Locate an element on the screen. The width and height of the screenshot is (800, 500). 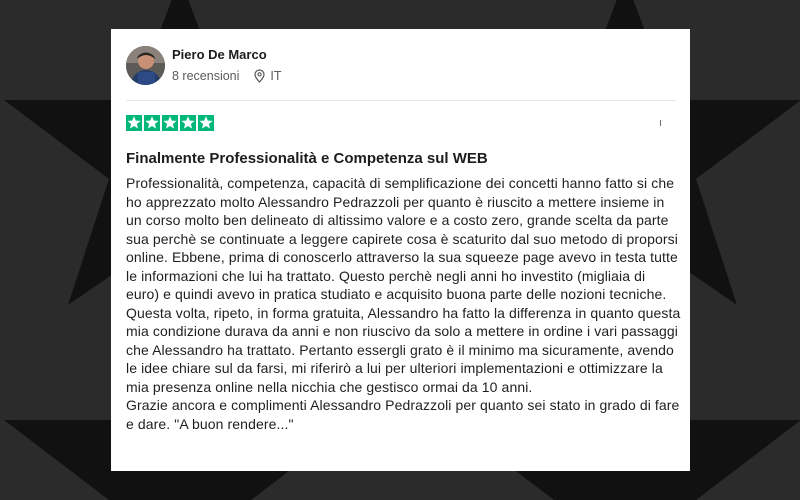
reviewer-avatar is located at coordinates (145, 65).